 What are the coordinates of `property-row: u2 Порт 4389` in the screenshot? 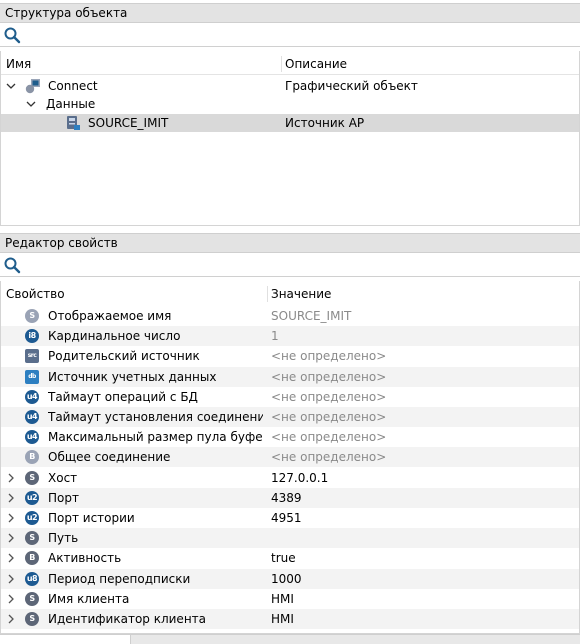 It's located at (290, 497).